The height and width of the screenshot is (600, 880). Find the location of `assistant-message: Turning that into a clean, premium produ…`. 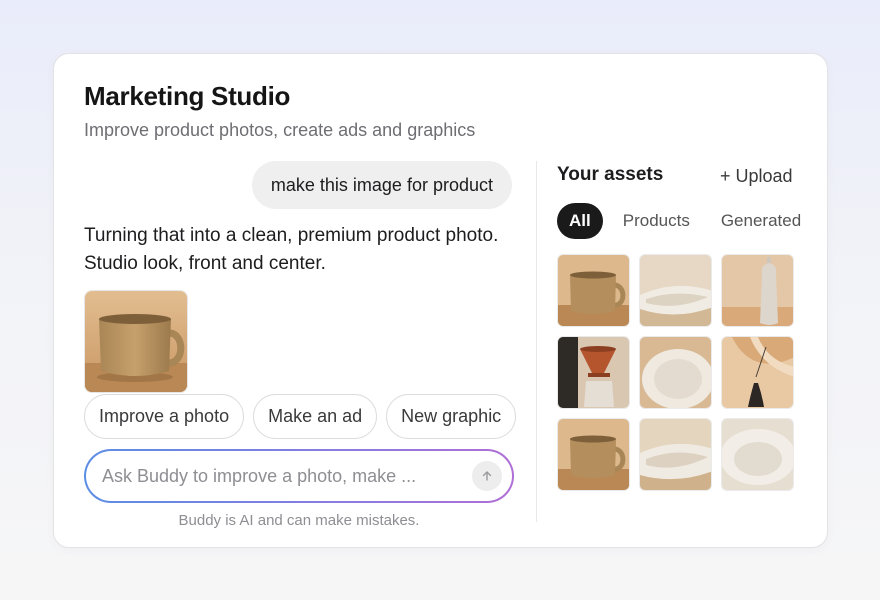

assistant-message: Turning that into a clean, premium produ… is located at coordinates (291, 249).